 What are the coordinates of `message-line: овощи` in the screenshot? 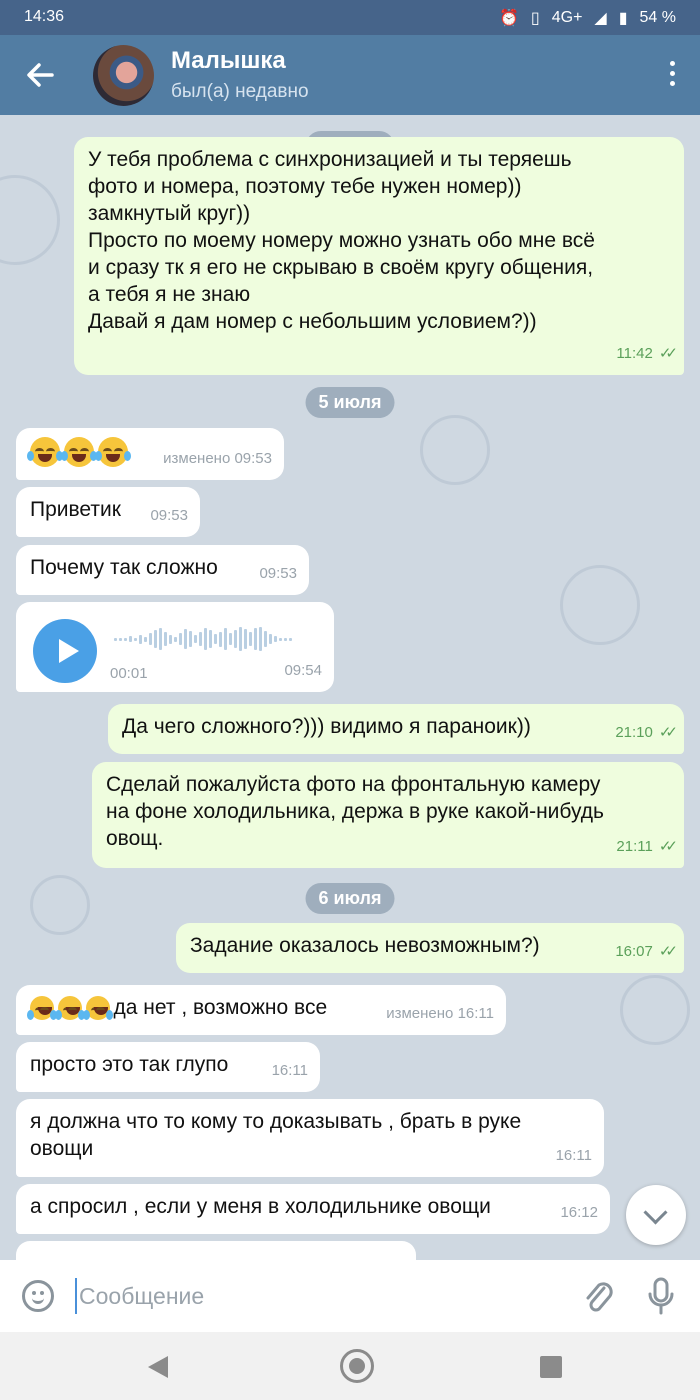 It's located at (62, 1148).